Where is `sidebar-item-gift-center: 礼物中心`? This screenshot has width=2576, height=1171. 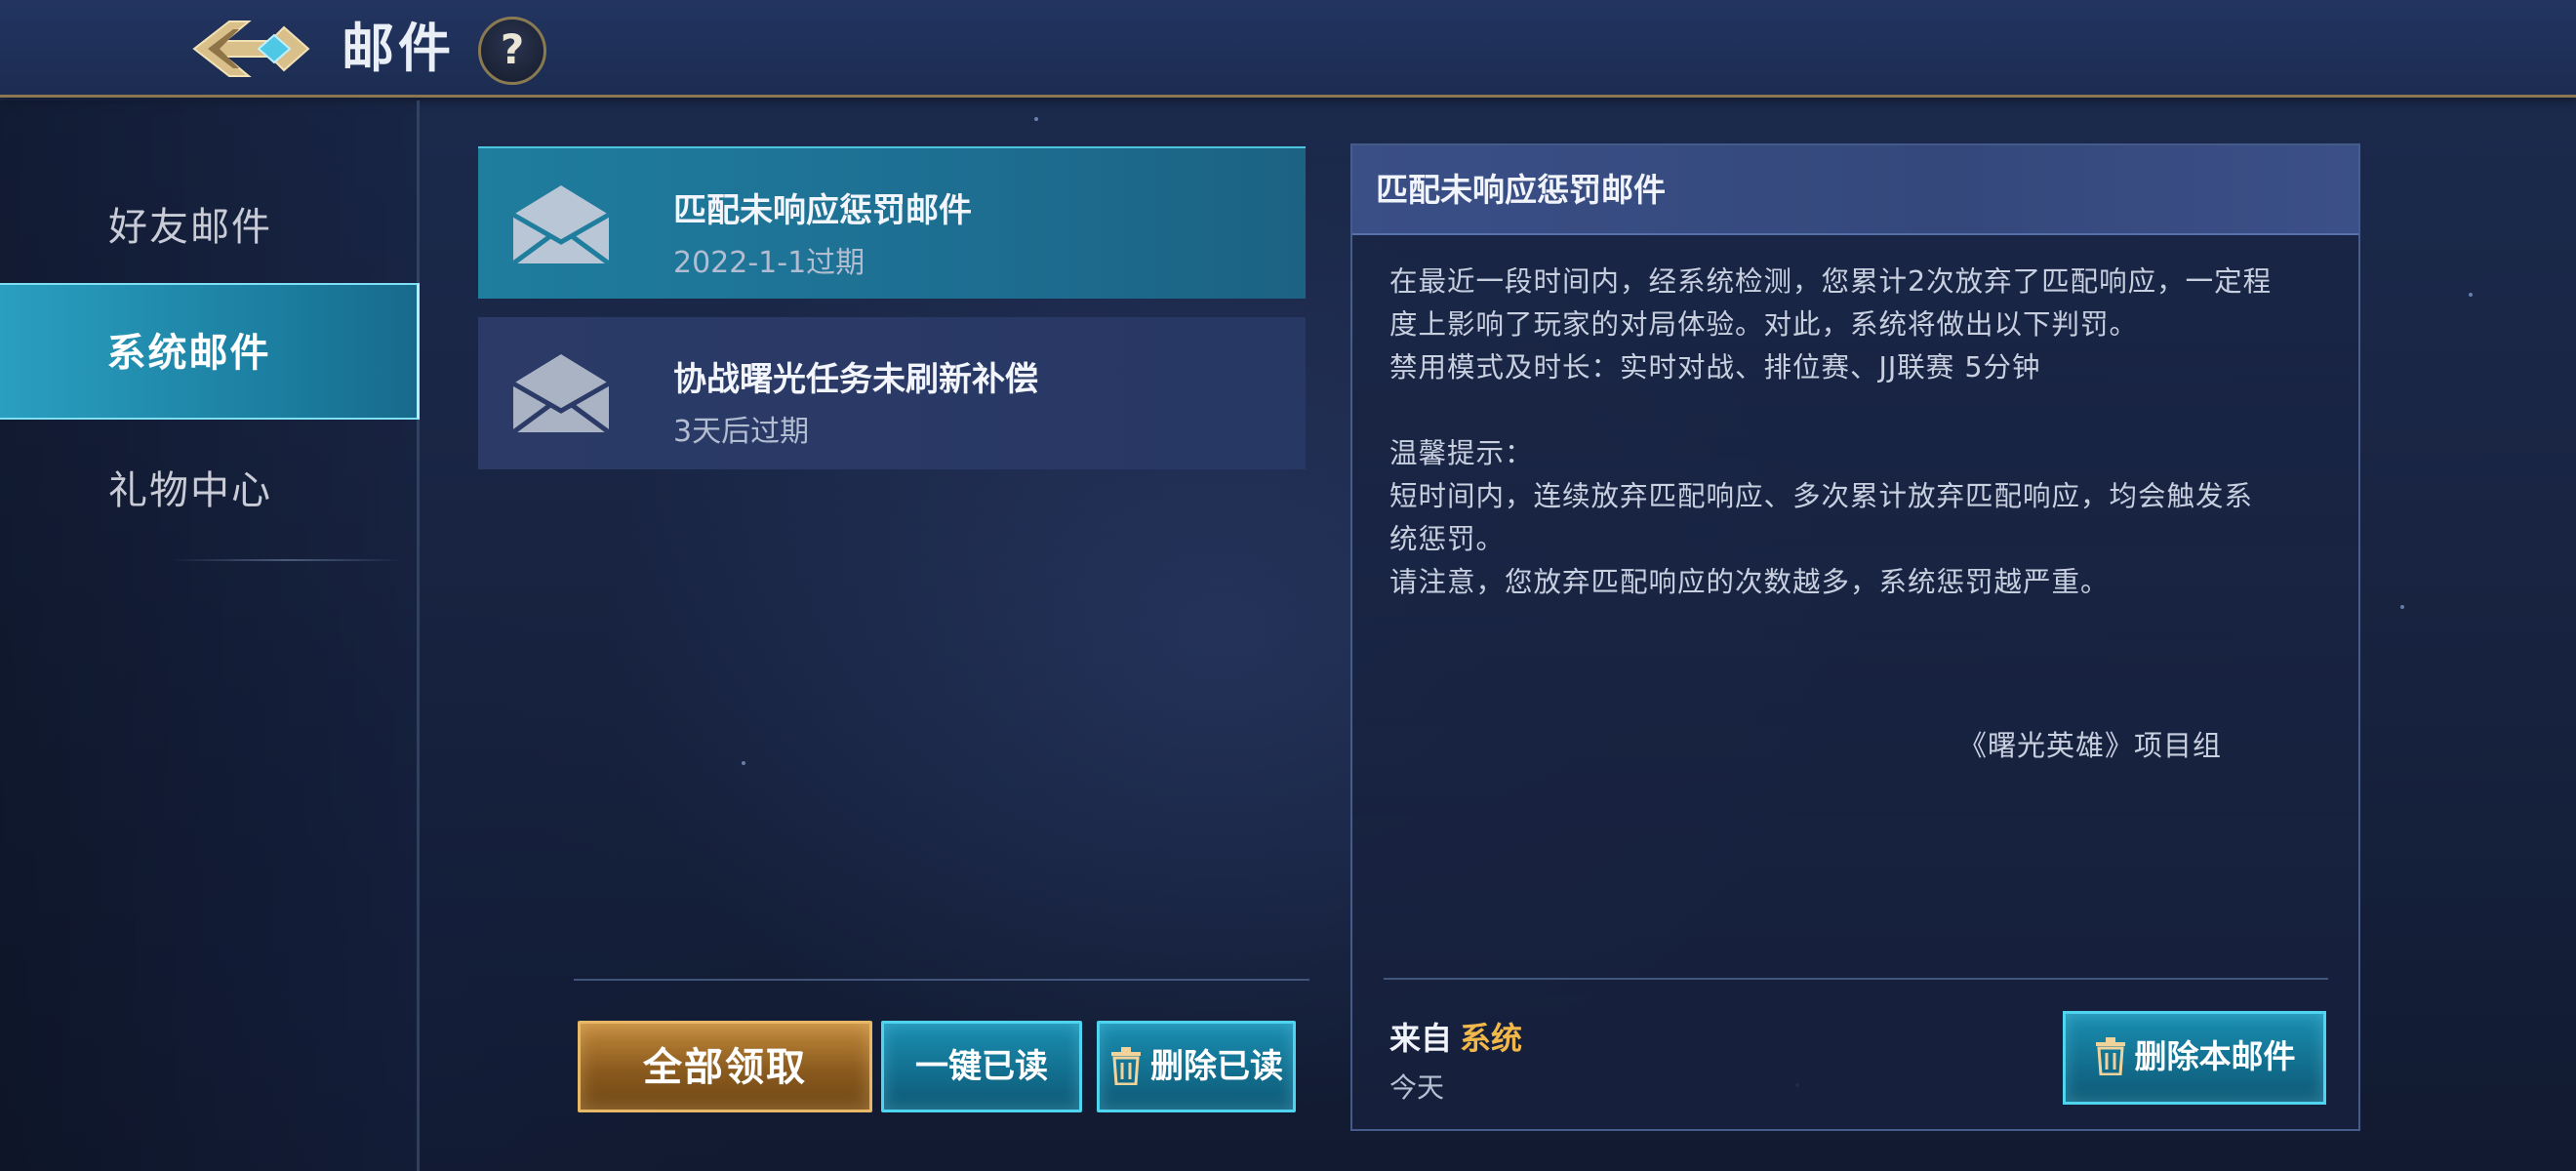
sidebar-item-gift-center: 礼物中心 is located at coordinates (210, 491).